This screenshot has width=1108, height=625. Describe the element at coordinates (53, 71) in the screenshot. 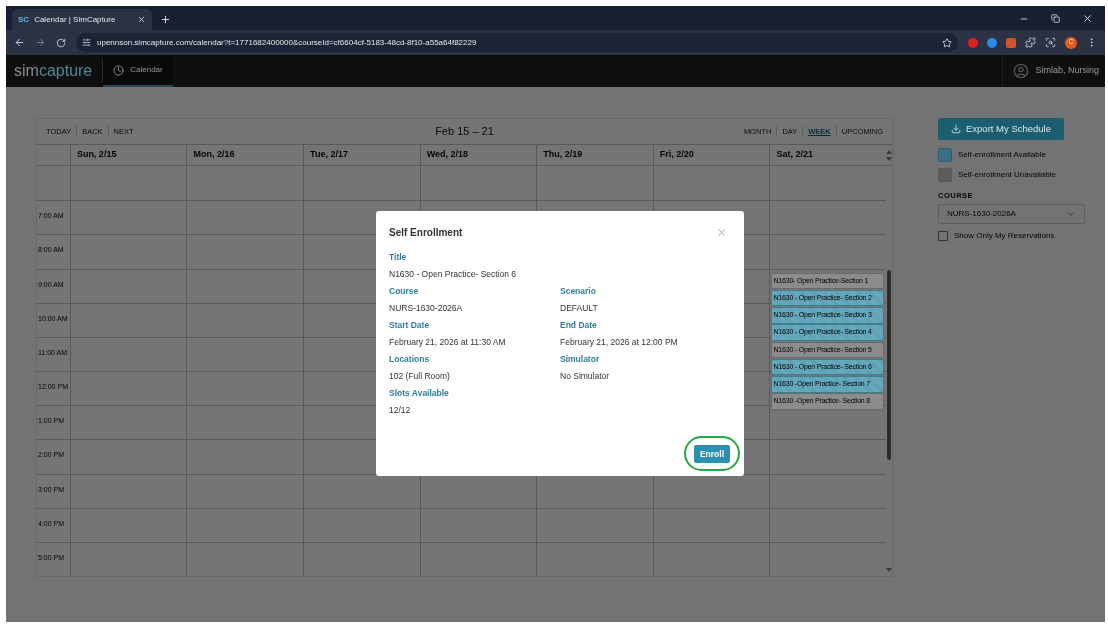

I see `app-logo: simcapture` at that location.